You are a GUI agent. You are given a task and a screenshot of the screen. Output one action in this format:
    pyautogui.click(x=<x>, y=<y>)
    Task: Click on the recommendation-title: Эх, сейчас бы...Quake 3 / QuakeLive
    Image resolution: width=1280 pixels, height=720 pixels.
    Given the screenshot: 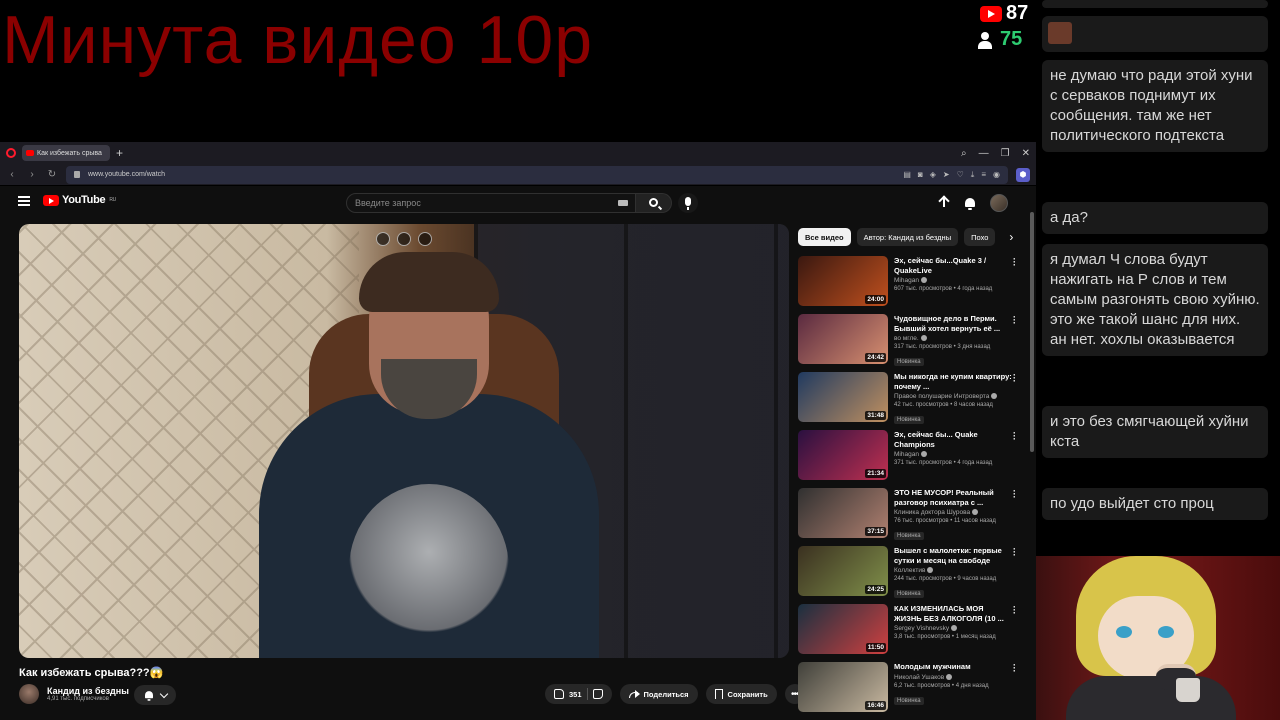 What is the action you would take?
    pyautogui.click(x=953, y=265)
    